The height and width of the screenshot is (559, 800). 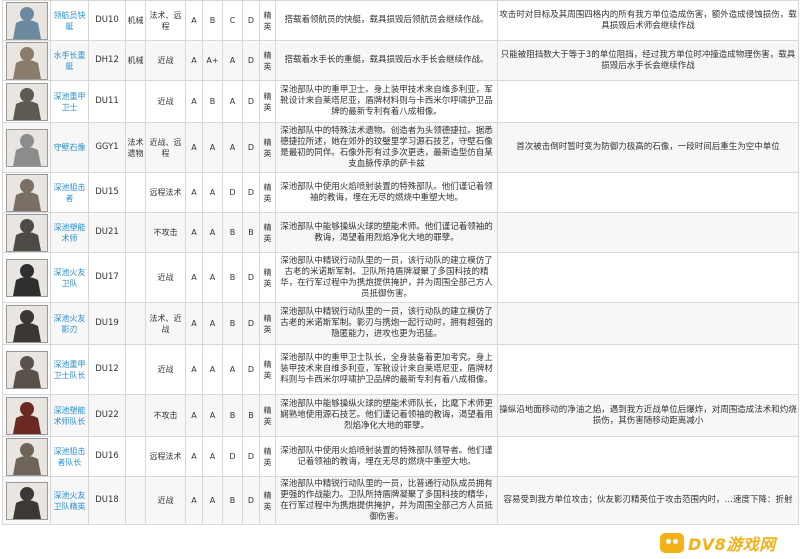 I want to click on name-cell: 深池火友卫队, so click(x=69, y=277).